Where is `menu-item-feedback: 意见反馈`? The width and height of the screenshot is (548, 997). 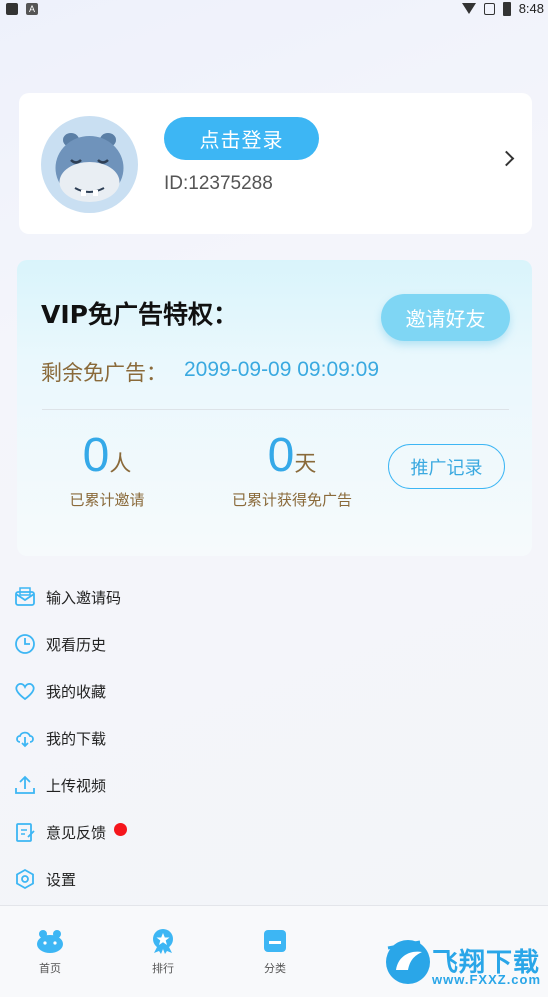
menu-item-feedback: 意见反馈 is located at coordinates (274, 832).